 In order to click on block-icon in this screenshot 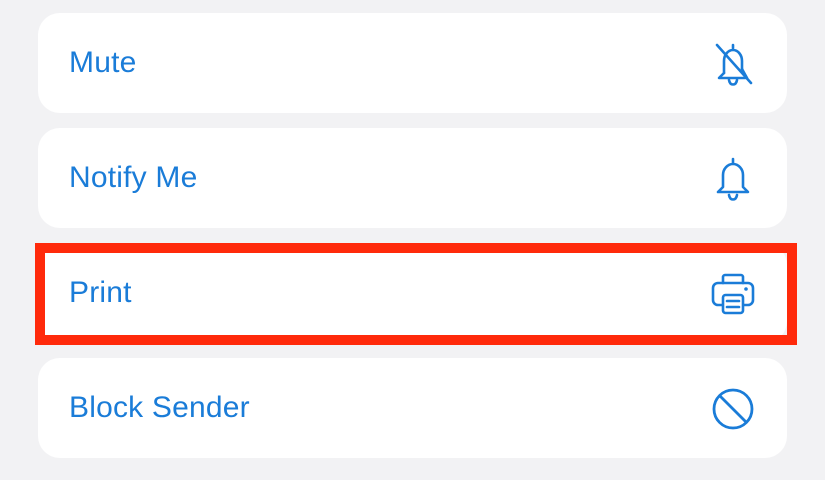, I will do `click(733, 408)`.